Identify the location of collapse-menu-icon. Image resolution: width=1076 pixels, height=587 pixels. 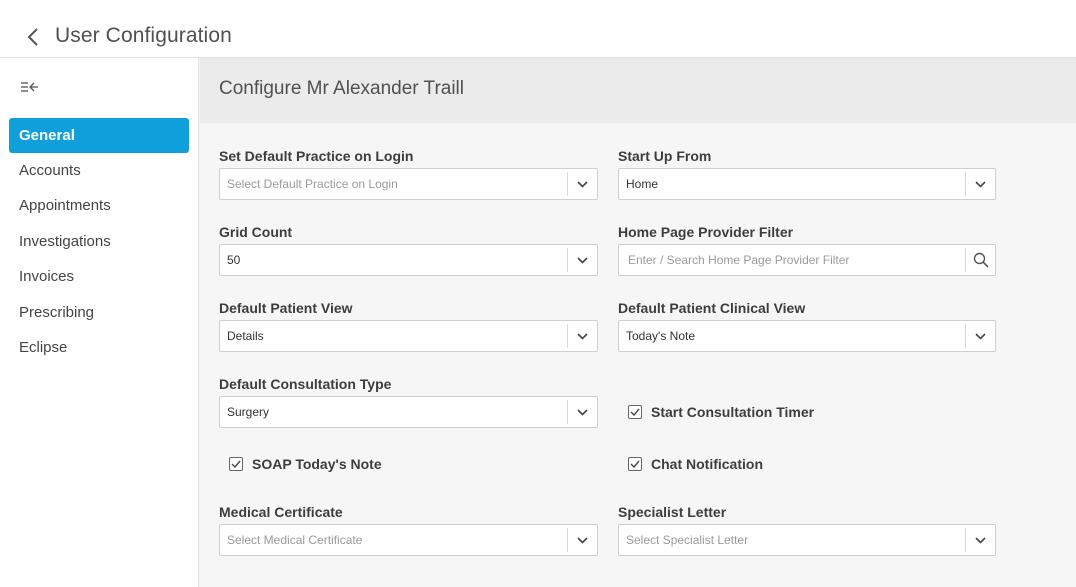
(29, 87).